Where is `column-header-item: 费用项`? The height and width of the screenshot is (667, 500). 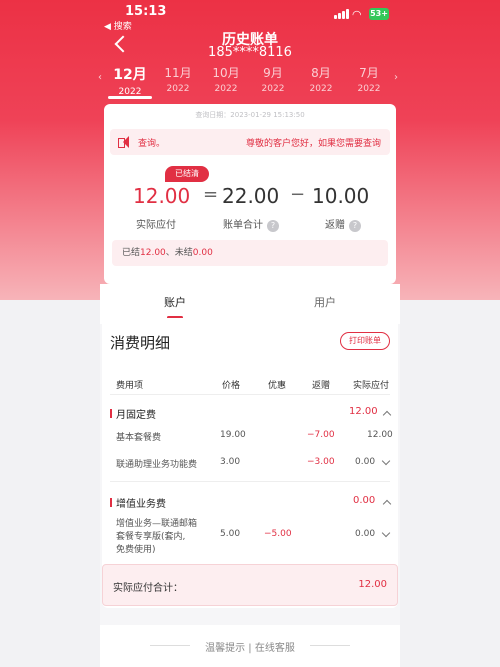 column-header-item: 费用项 is located at coordinates (130, 386).